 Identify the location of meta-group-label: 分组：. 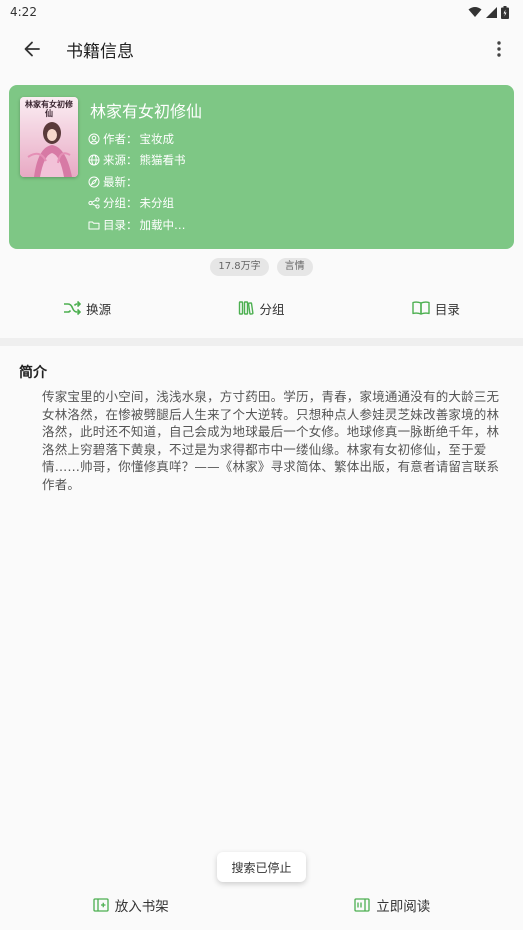
(120, 203).